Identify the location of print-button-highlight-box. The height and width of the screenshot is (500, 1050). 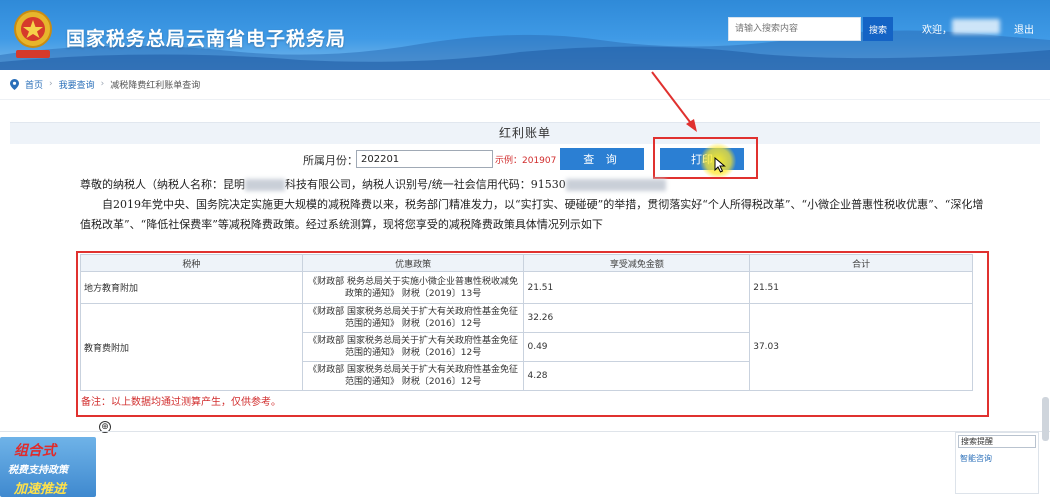
(705, 158).